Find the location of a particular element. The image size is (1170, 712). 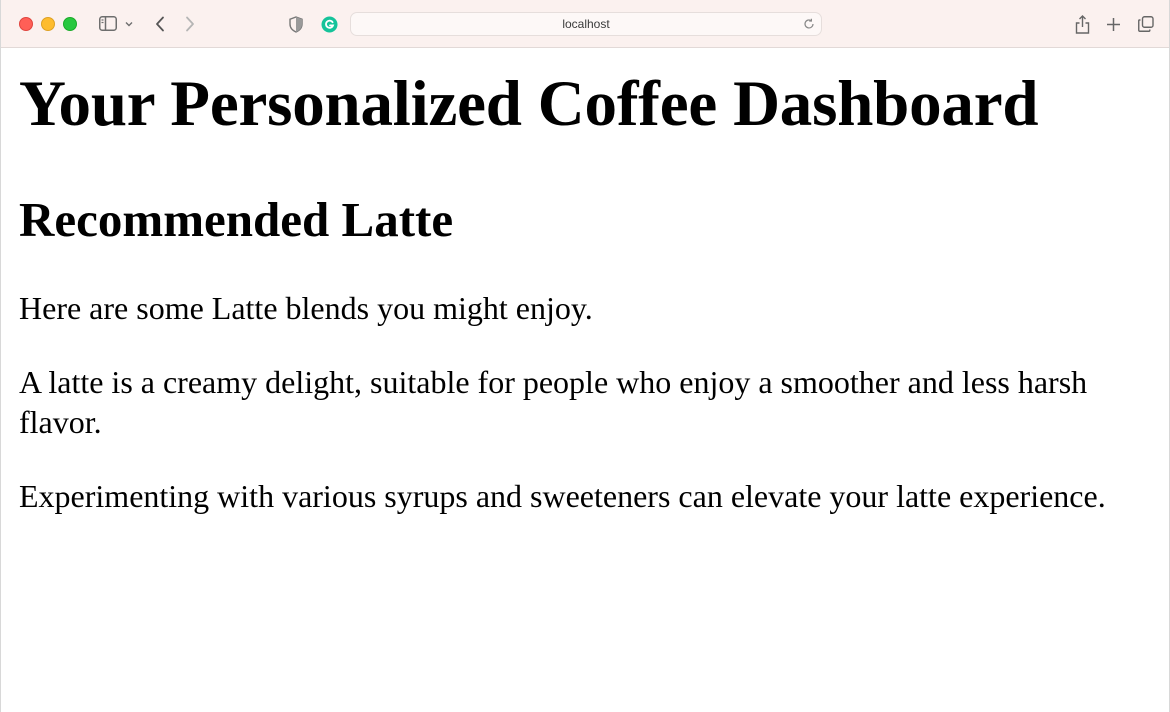

page-title: Your Personalized Coffee Dashboard is located at coordinates (529, 104).